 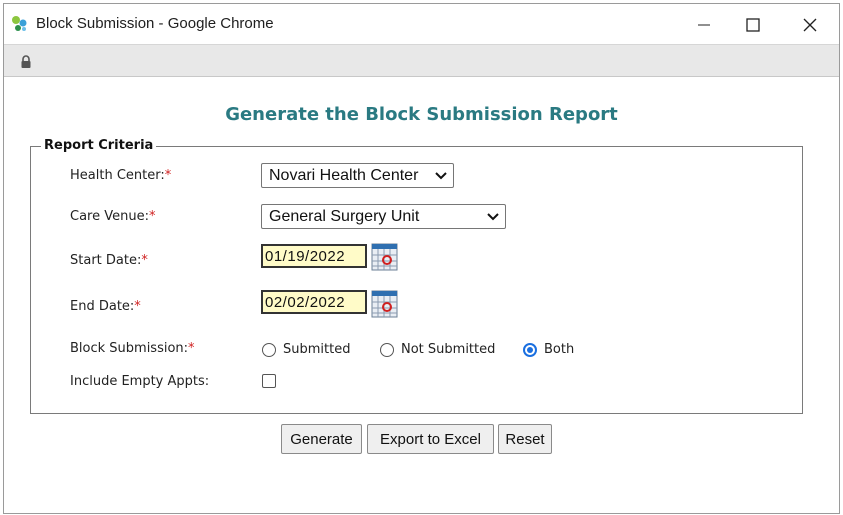 I want to click on block-submission-label: Block Submission:*, so click(x=132, y=348).